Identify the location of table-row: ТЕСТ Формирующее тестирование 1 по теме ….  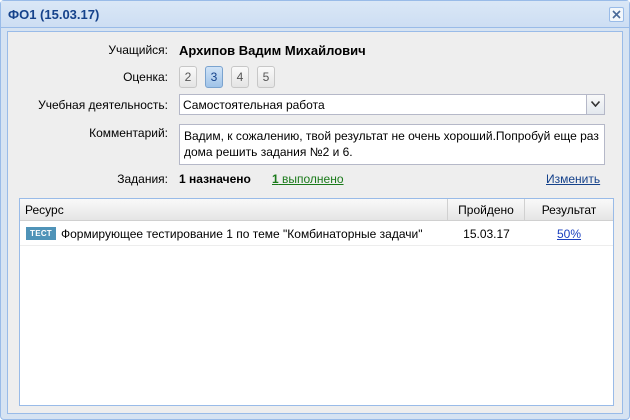
(316, 234).